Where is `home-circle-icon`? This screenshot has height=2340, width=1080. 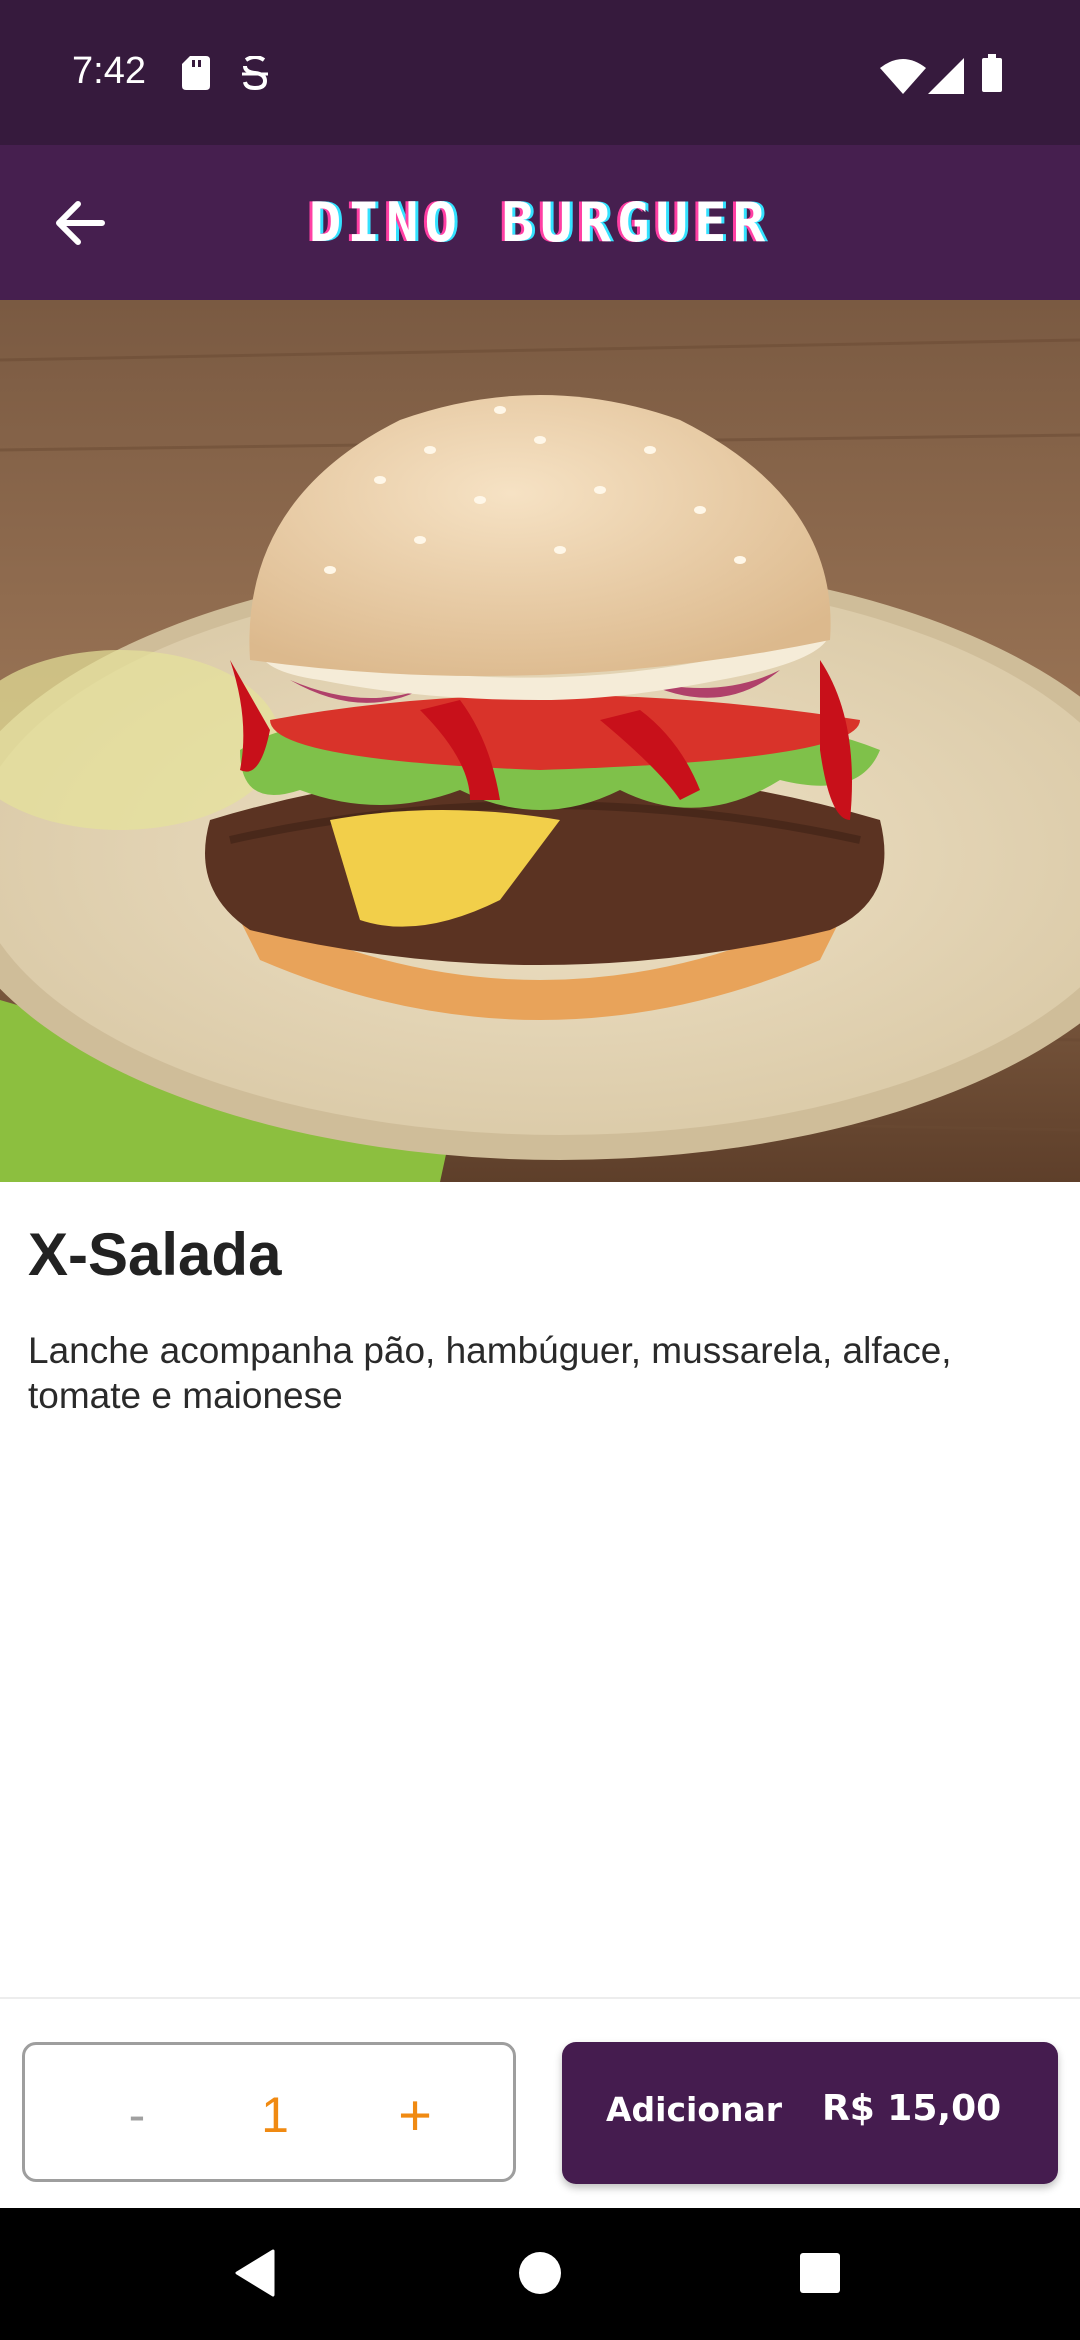
home-circle-icon is located at coordinates (540, 2273).